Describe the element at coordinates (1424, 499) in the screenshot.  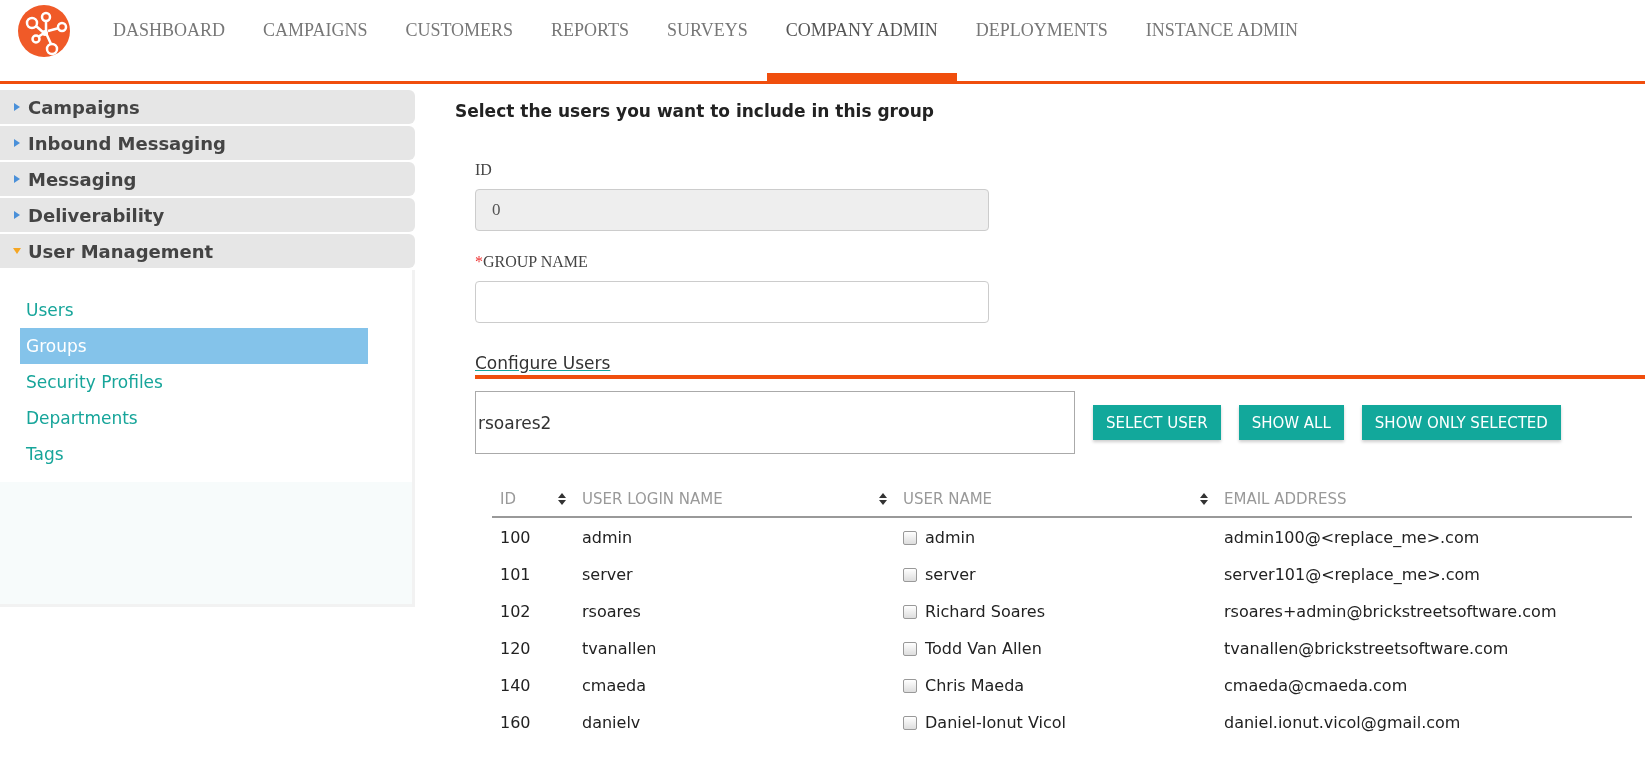
I see `column-header: EMAIL ADDRESS` at that location.